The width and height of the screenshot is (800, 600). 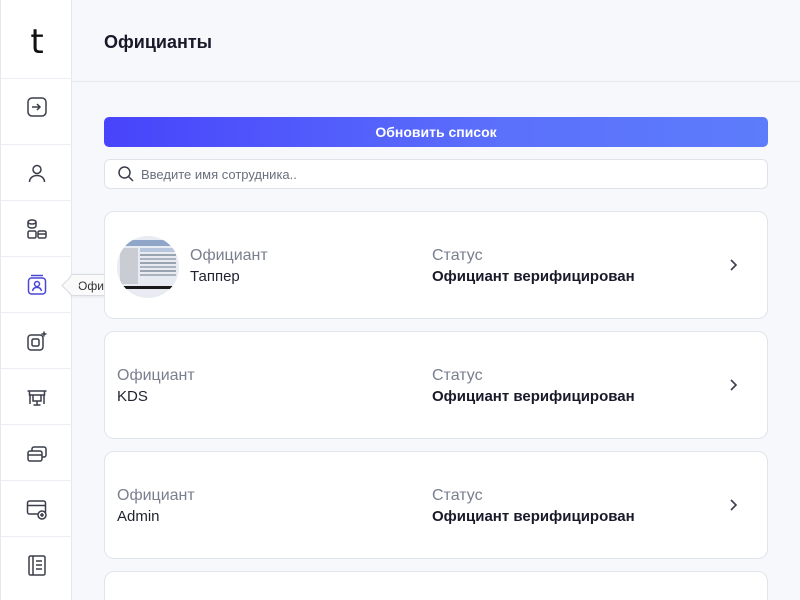 I want to click on sidebar-item-add-card, so click(x=37, y=508).